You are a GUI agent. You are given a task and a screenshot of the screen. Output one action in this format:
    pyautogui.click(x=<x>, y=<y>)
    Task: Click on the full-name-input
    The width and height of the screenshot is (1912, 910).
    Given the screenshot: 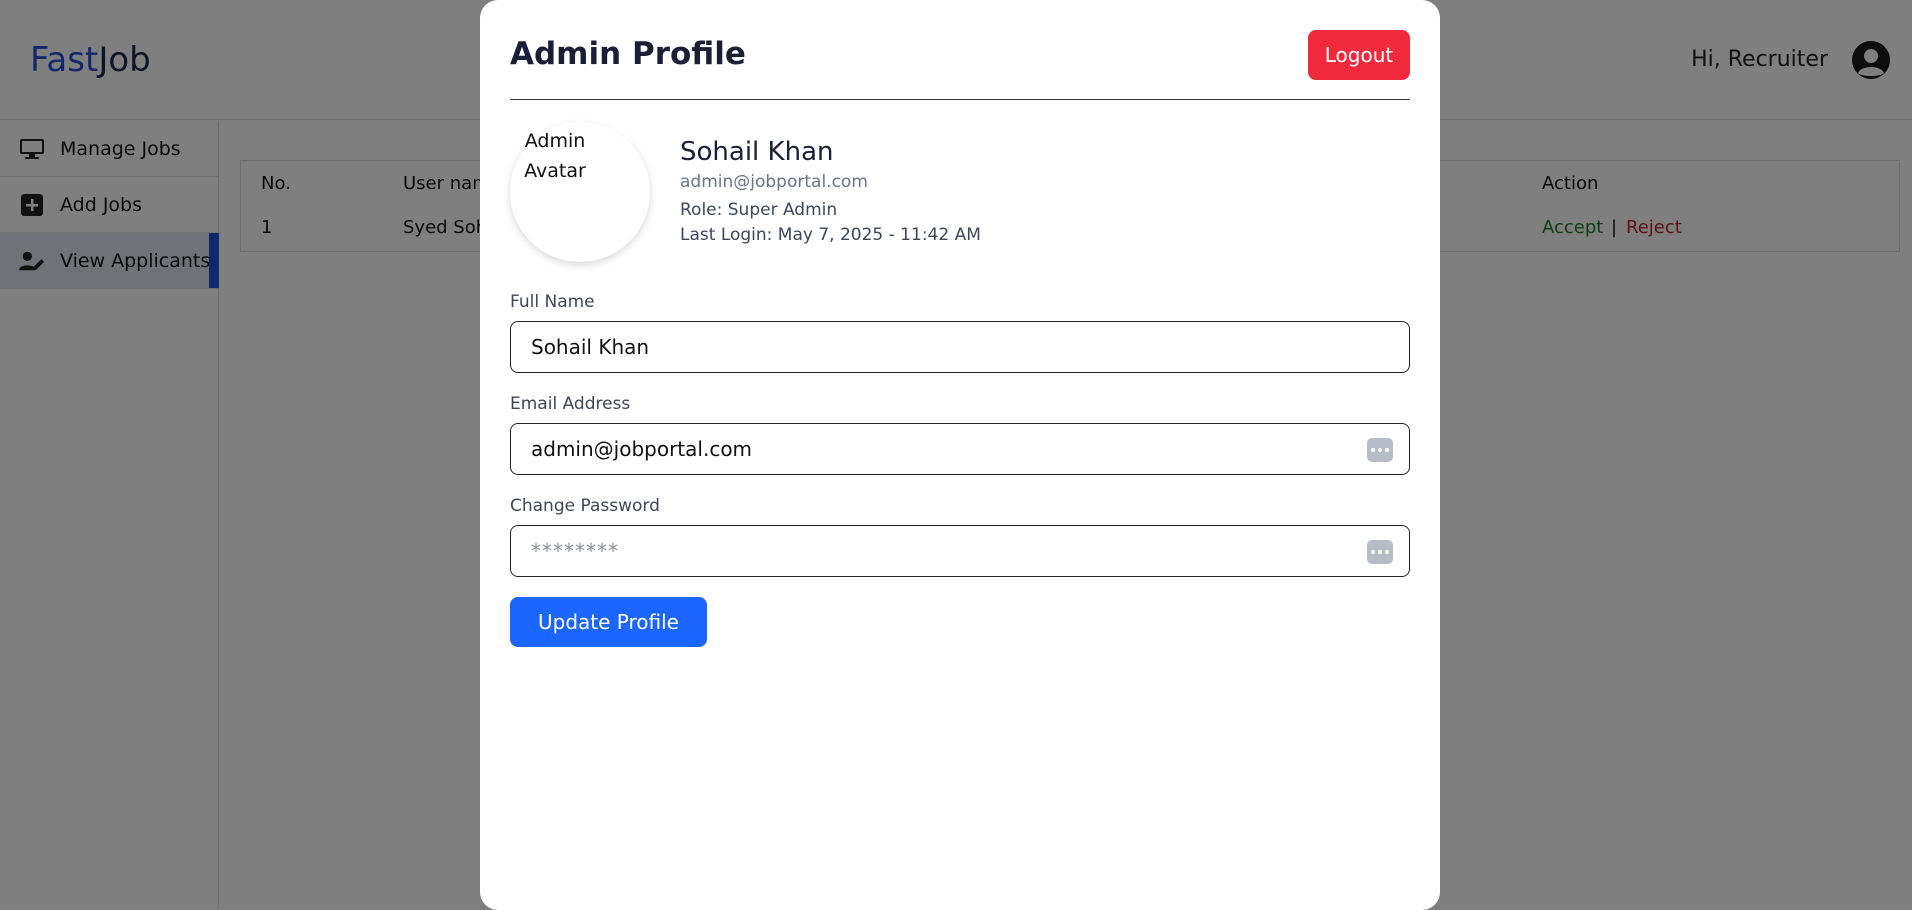 What is the action you would take?
    pyautogui.click(x=941, y=347)
    